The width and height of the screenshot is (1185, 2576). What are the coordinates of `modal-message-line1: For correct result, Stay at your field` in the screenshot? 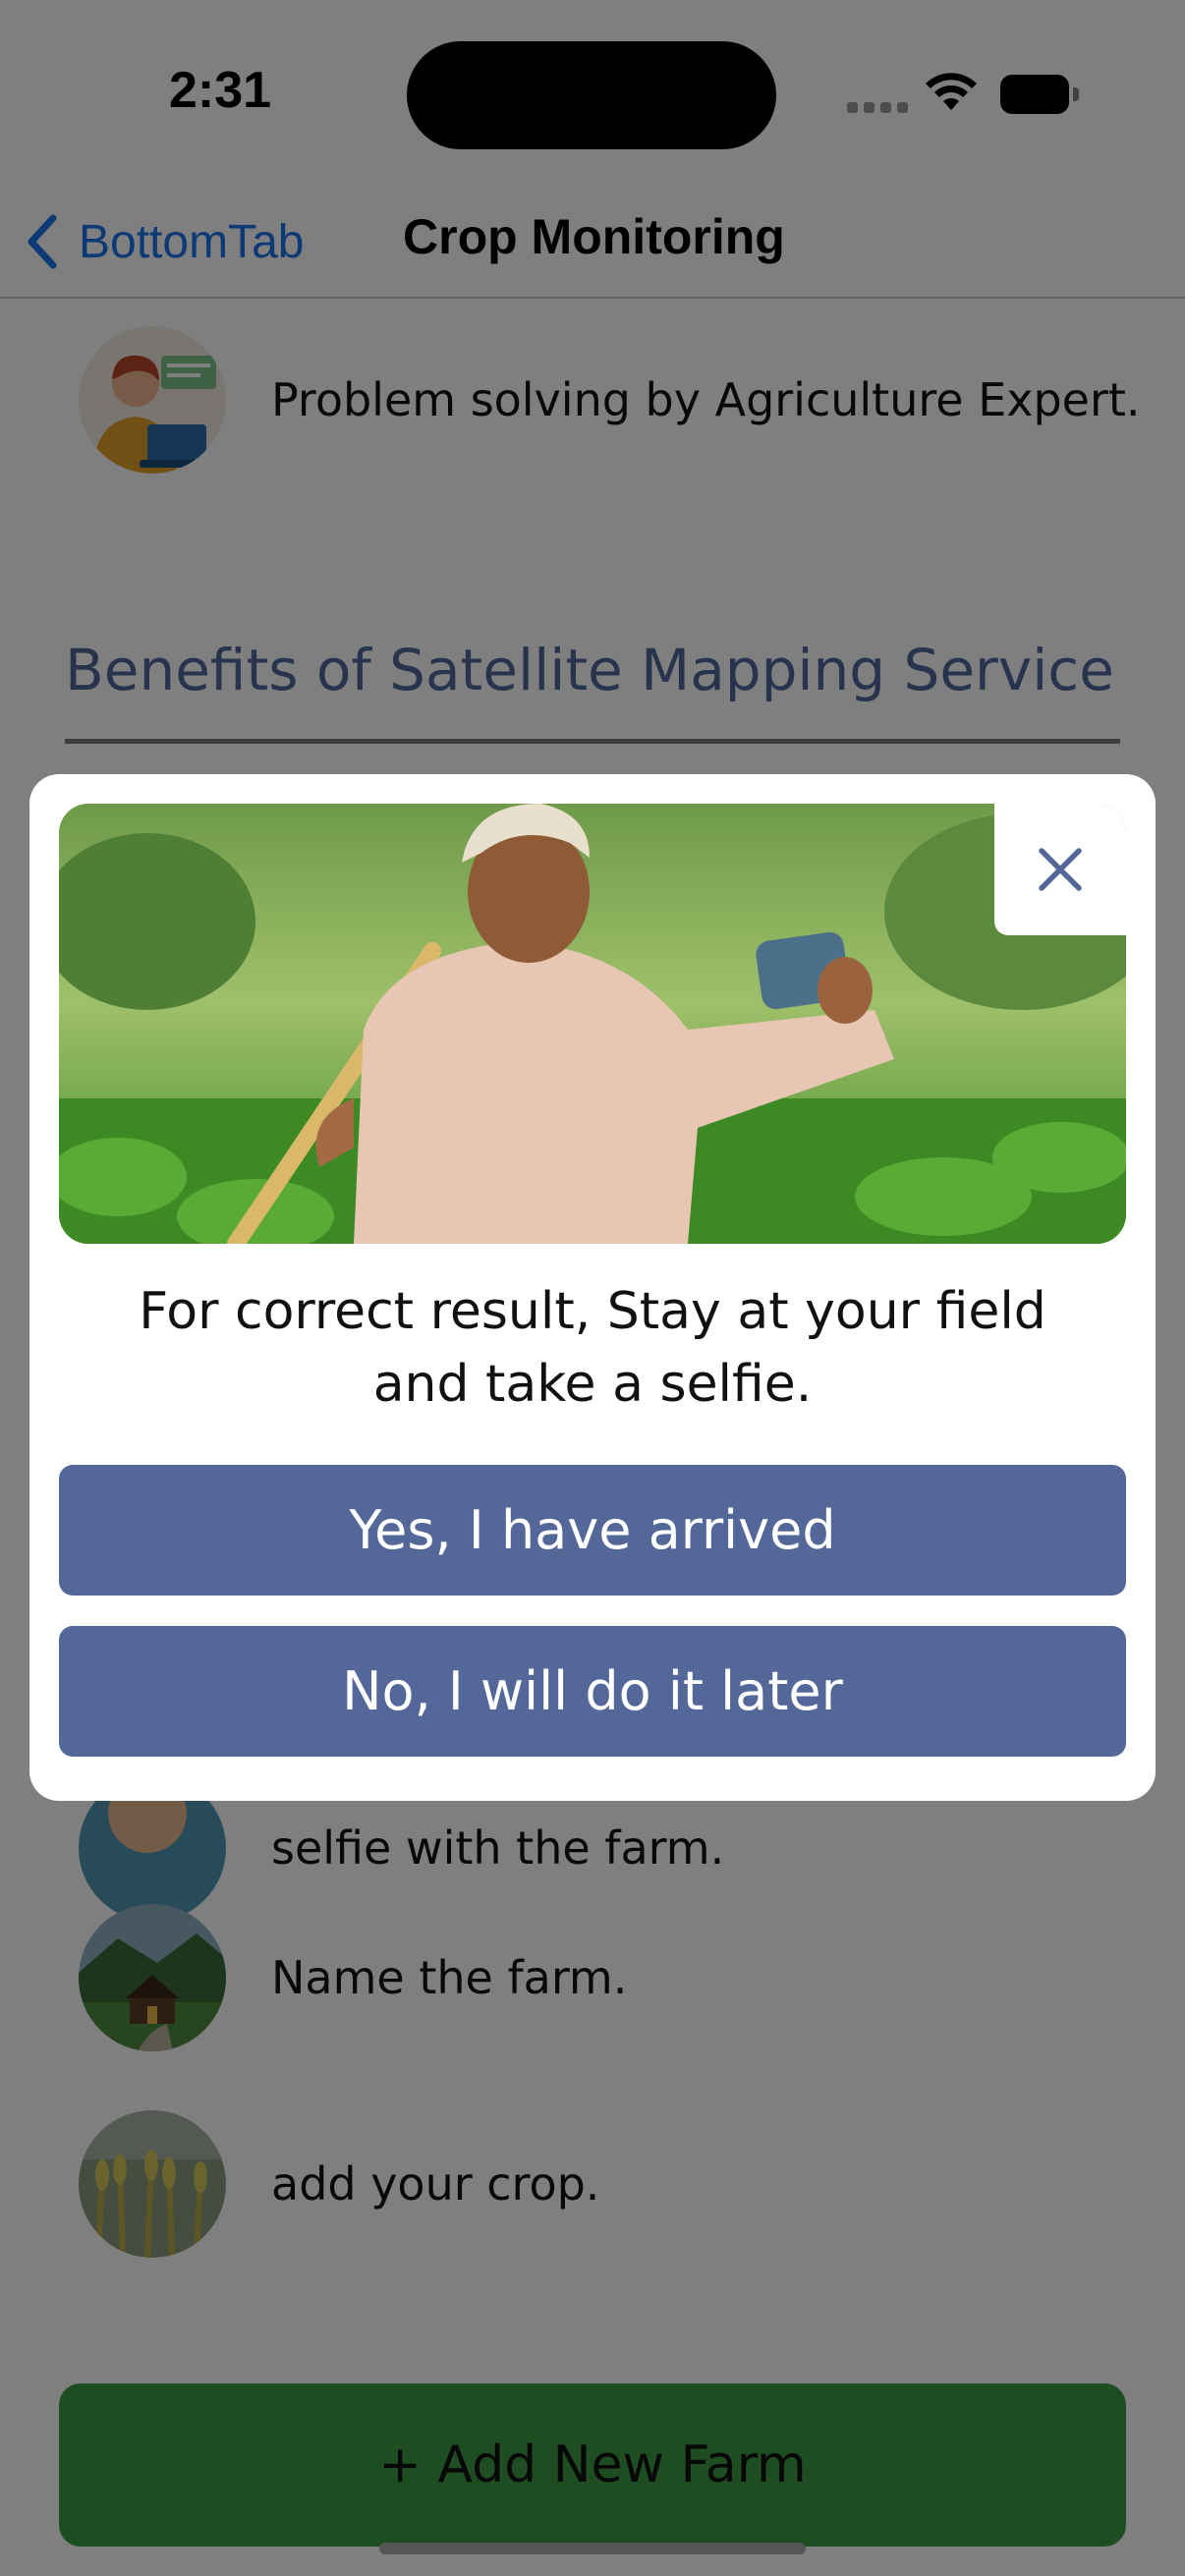 It's located at (592, 1311).